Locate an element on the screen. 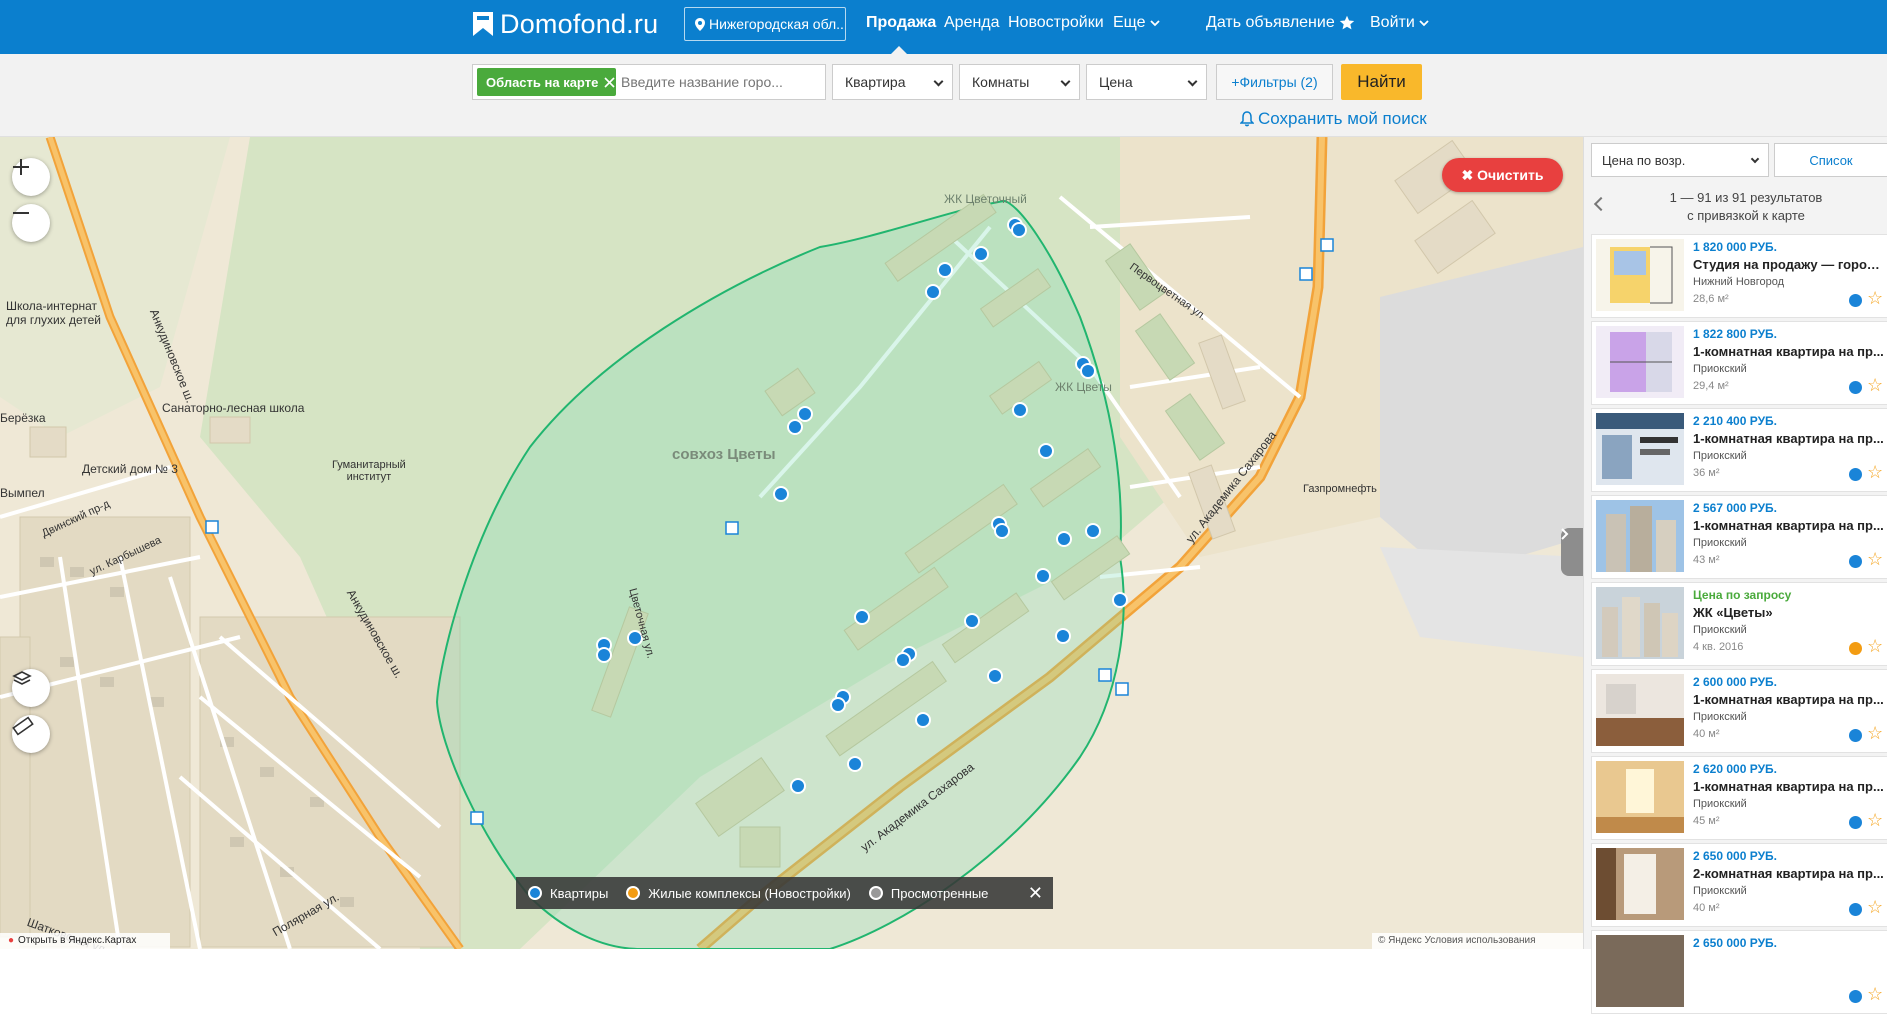 The image size is (1887, 1014). nav-more: Еще is located at coordinates (1136, 23).